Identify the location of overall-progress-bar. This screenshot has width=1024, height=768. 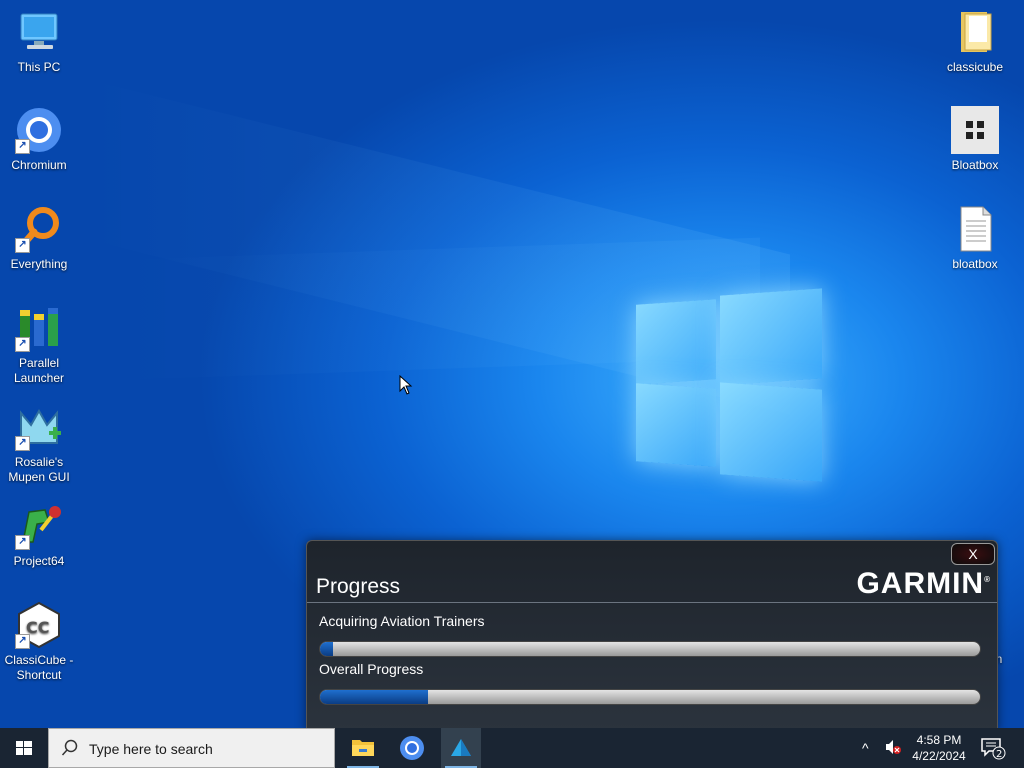
(650, 697).